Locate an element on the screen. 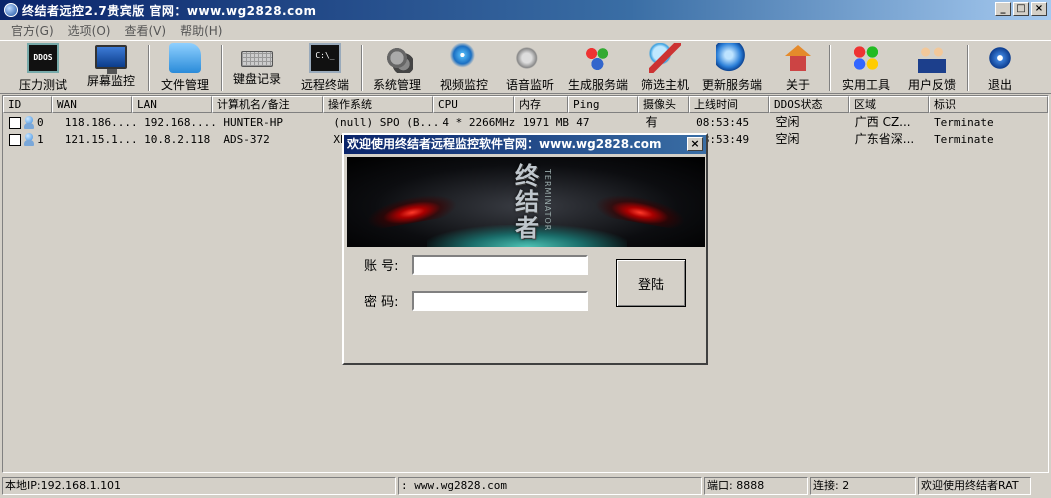  column-tag: 标识 is located at coordinates (988, 104).